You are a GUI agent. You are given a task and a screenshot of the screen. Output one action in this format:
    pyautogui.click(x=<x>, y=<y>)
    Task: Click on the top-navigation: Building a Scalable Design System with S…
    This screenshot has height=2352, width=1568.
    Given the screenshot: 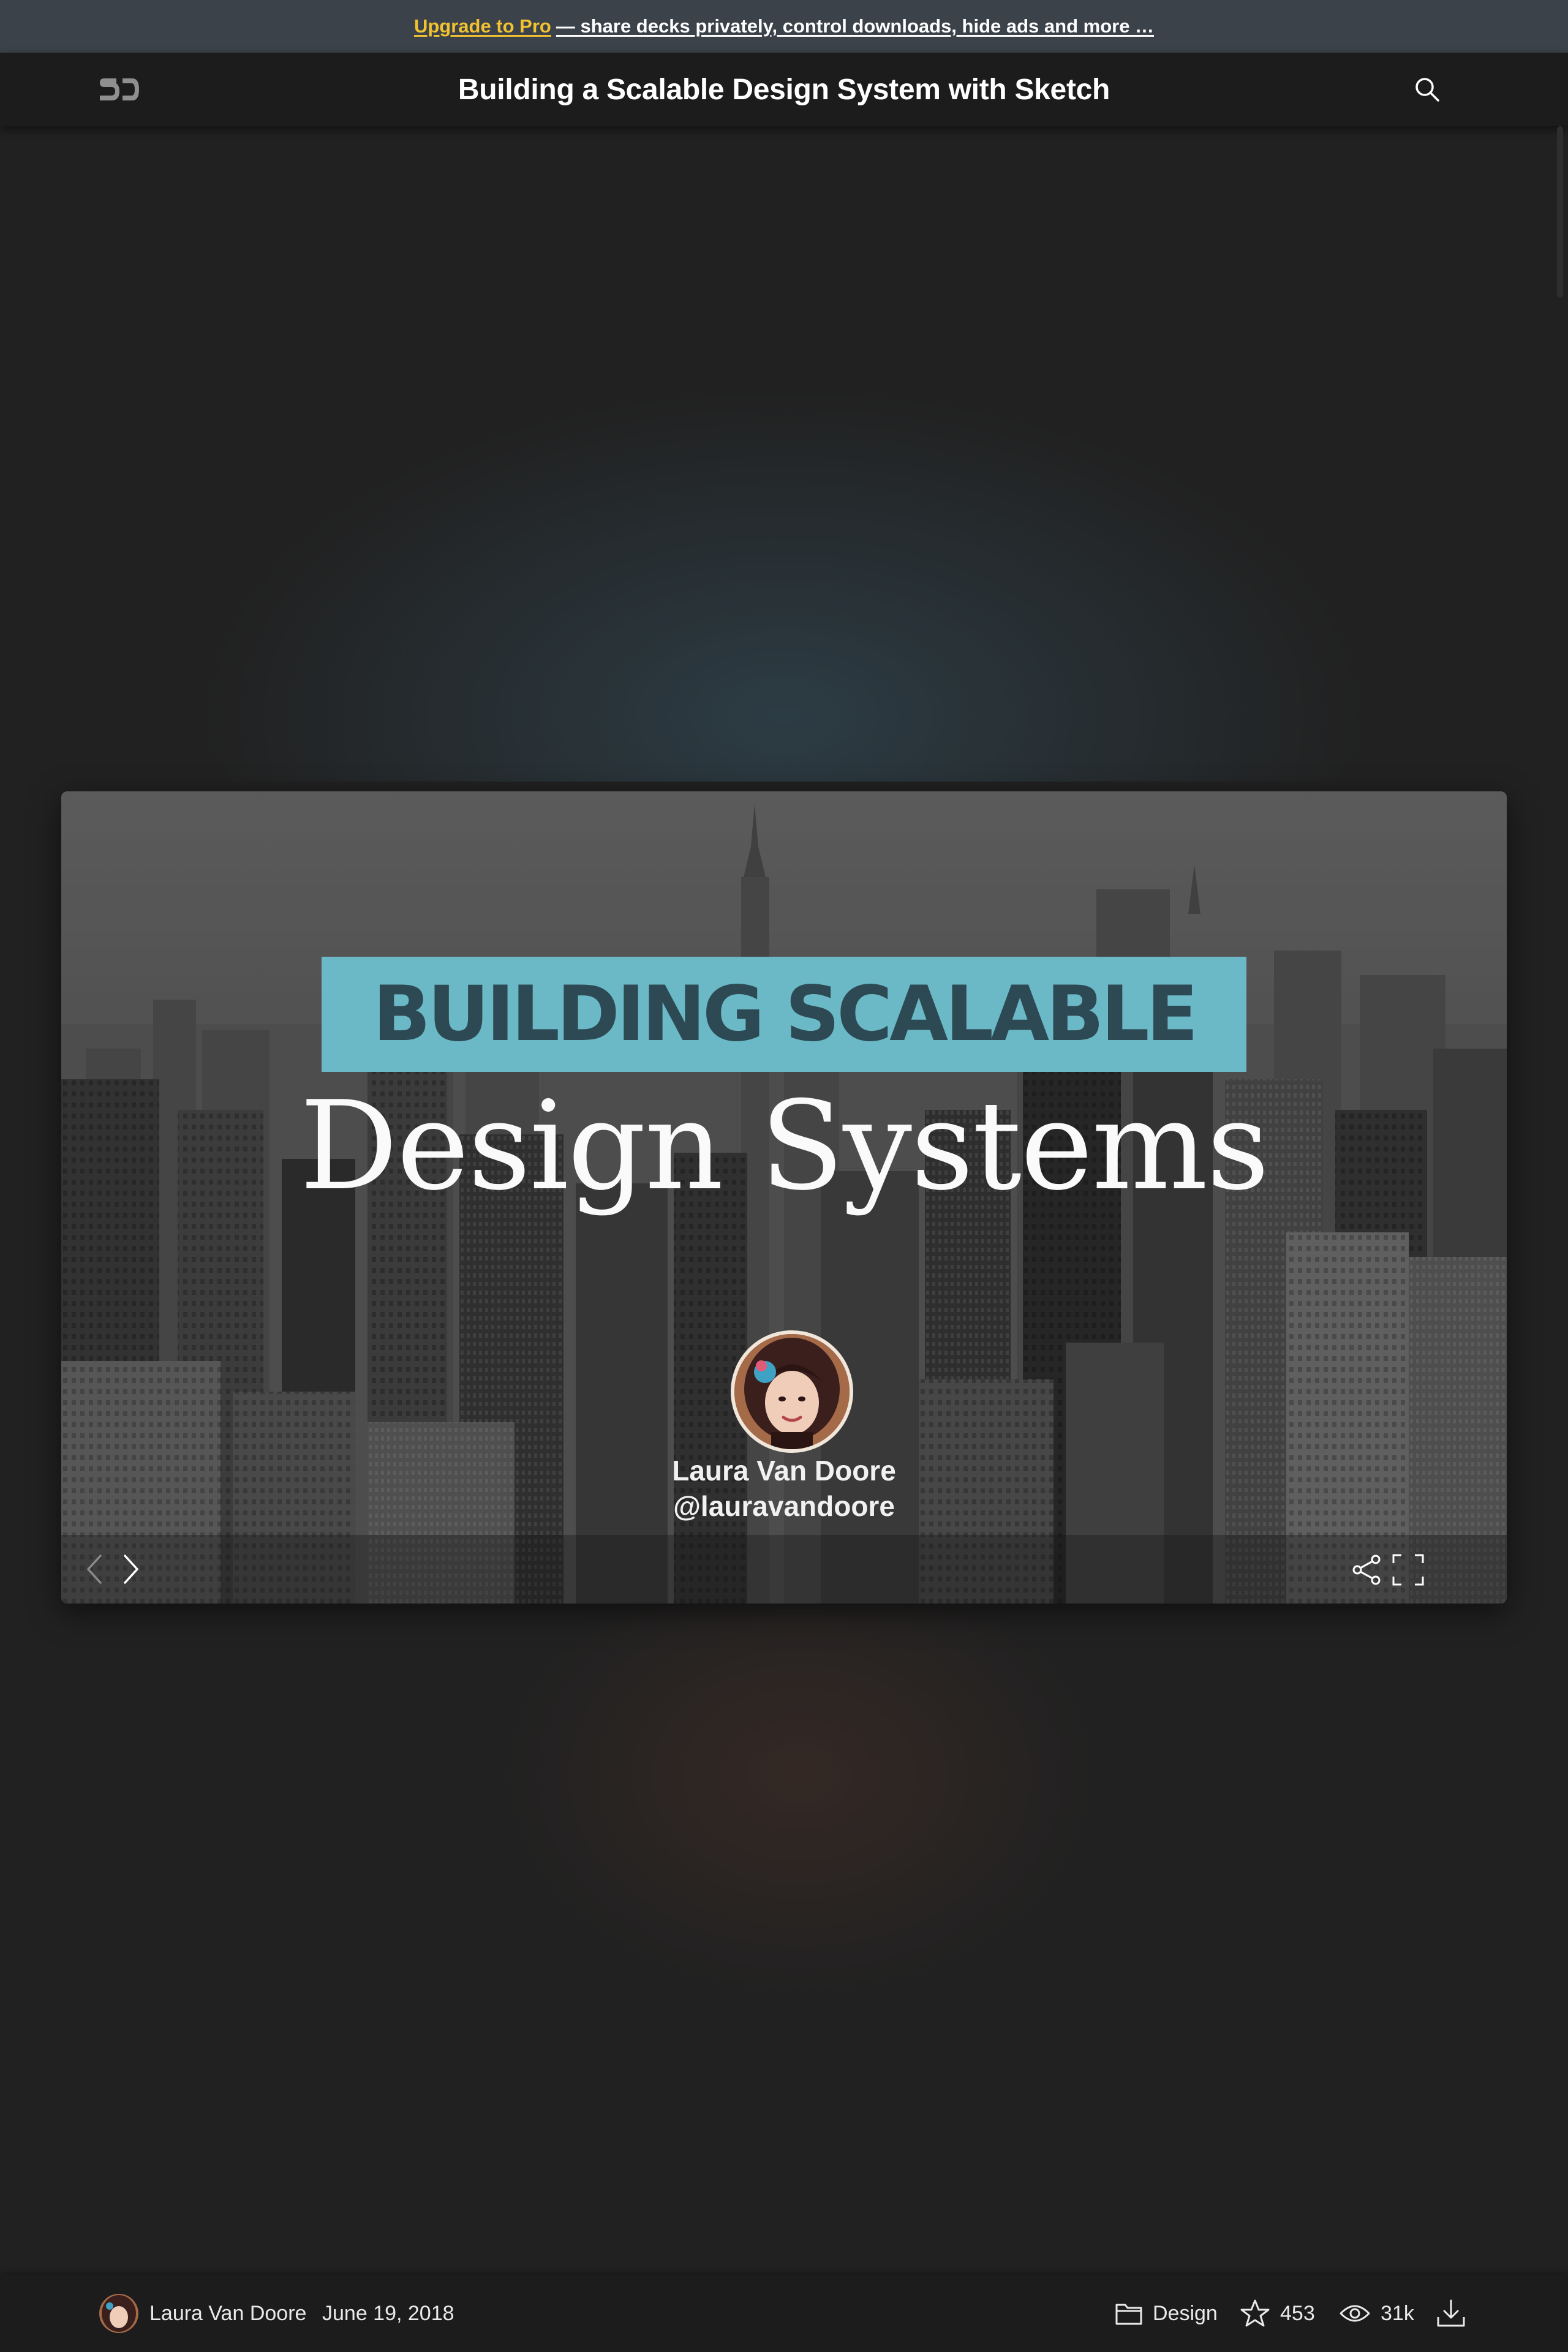 What is the action you would take?
    pyautogui.click(x=784, y=89)
    